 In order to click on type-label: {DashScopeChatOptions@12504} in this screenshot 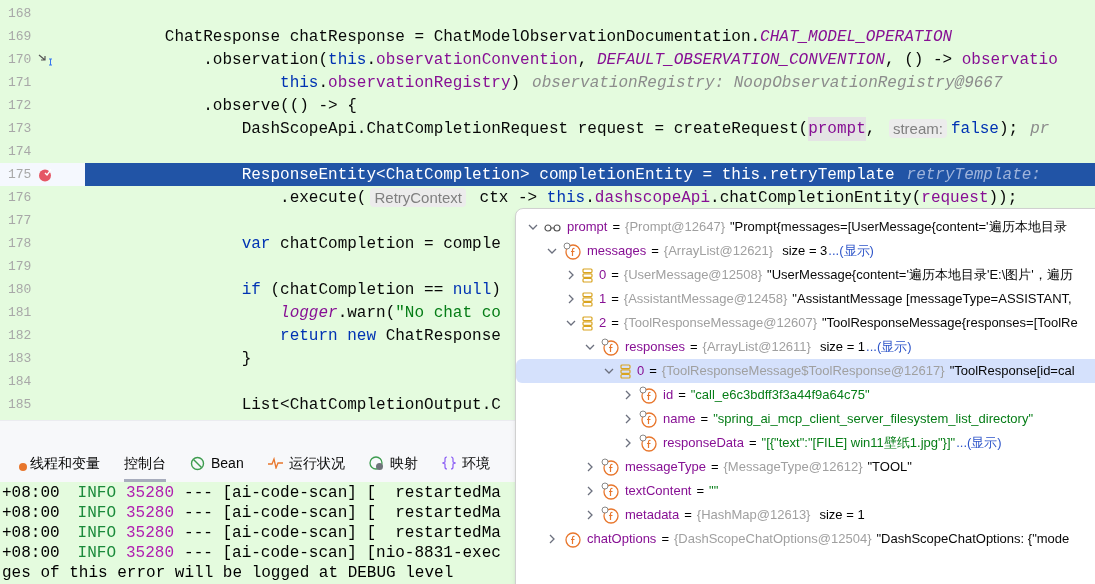, I will do `click(772, 539)`.